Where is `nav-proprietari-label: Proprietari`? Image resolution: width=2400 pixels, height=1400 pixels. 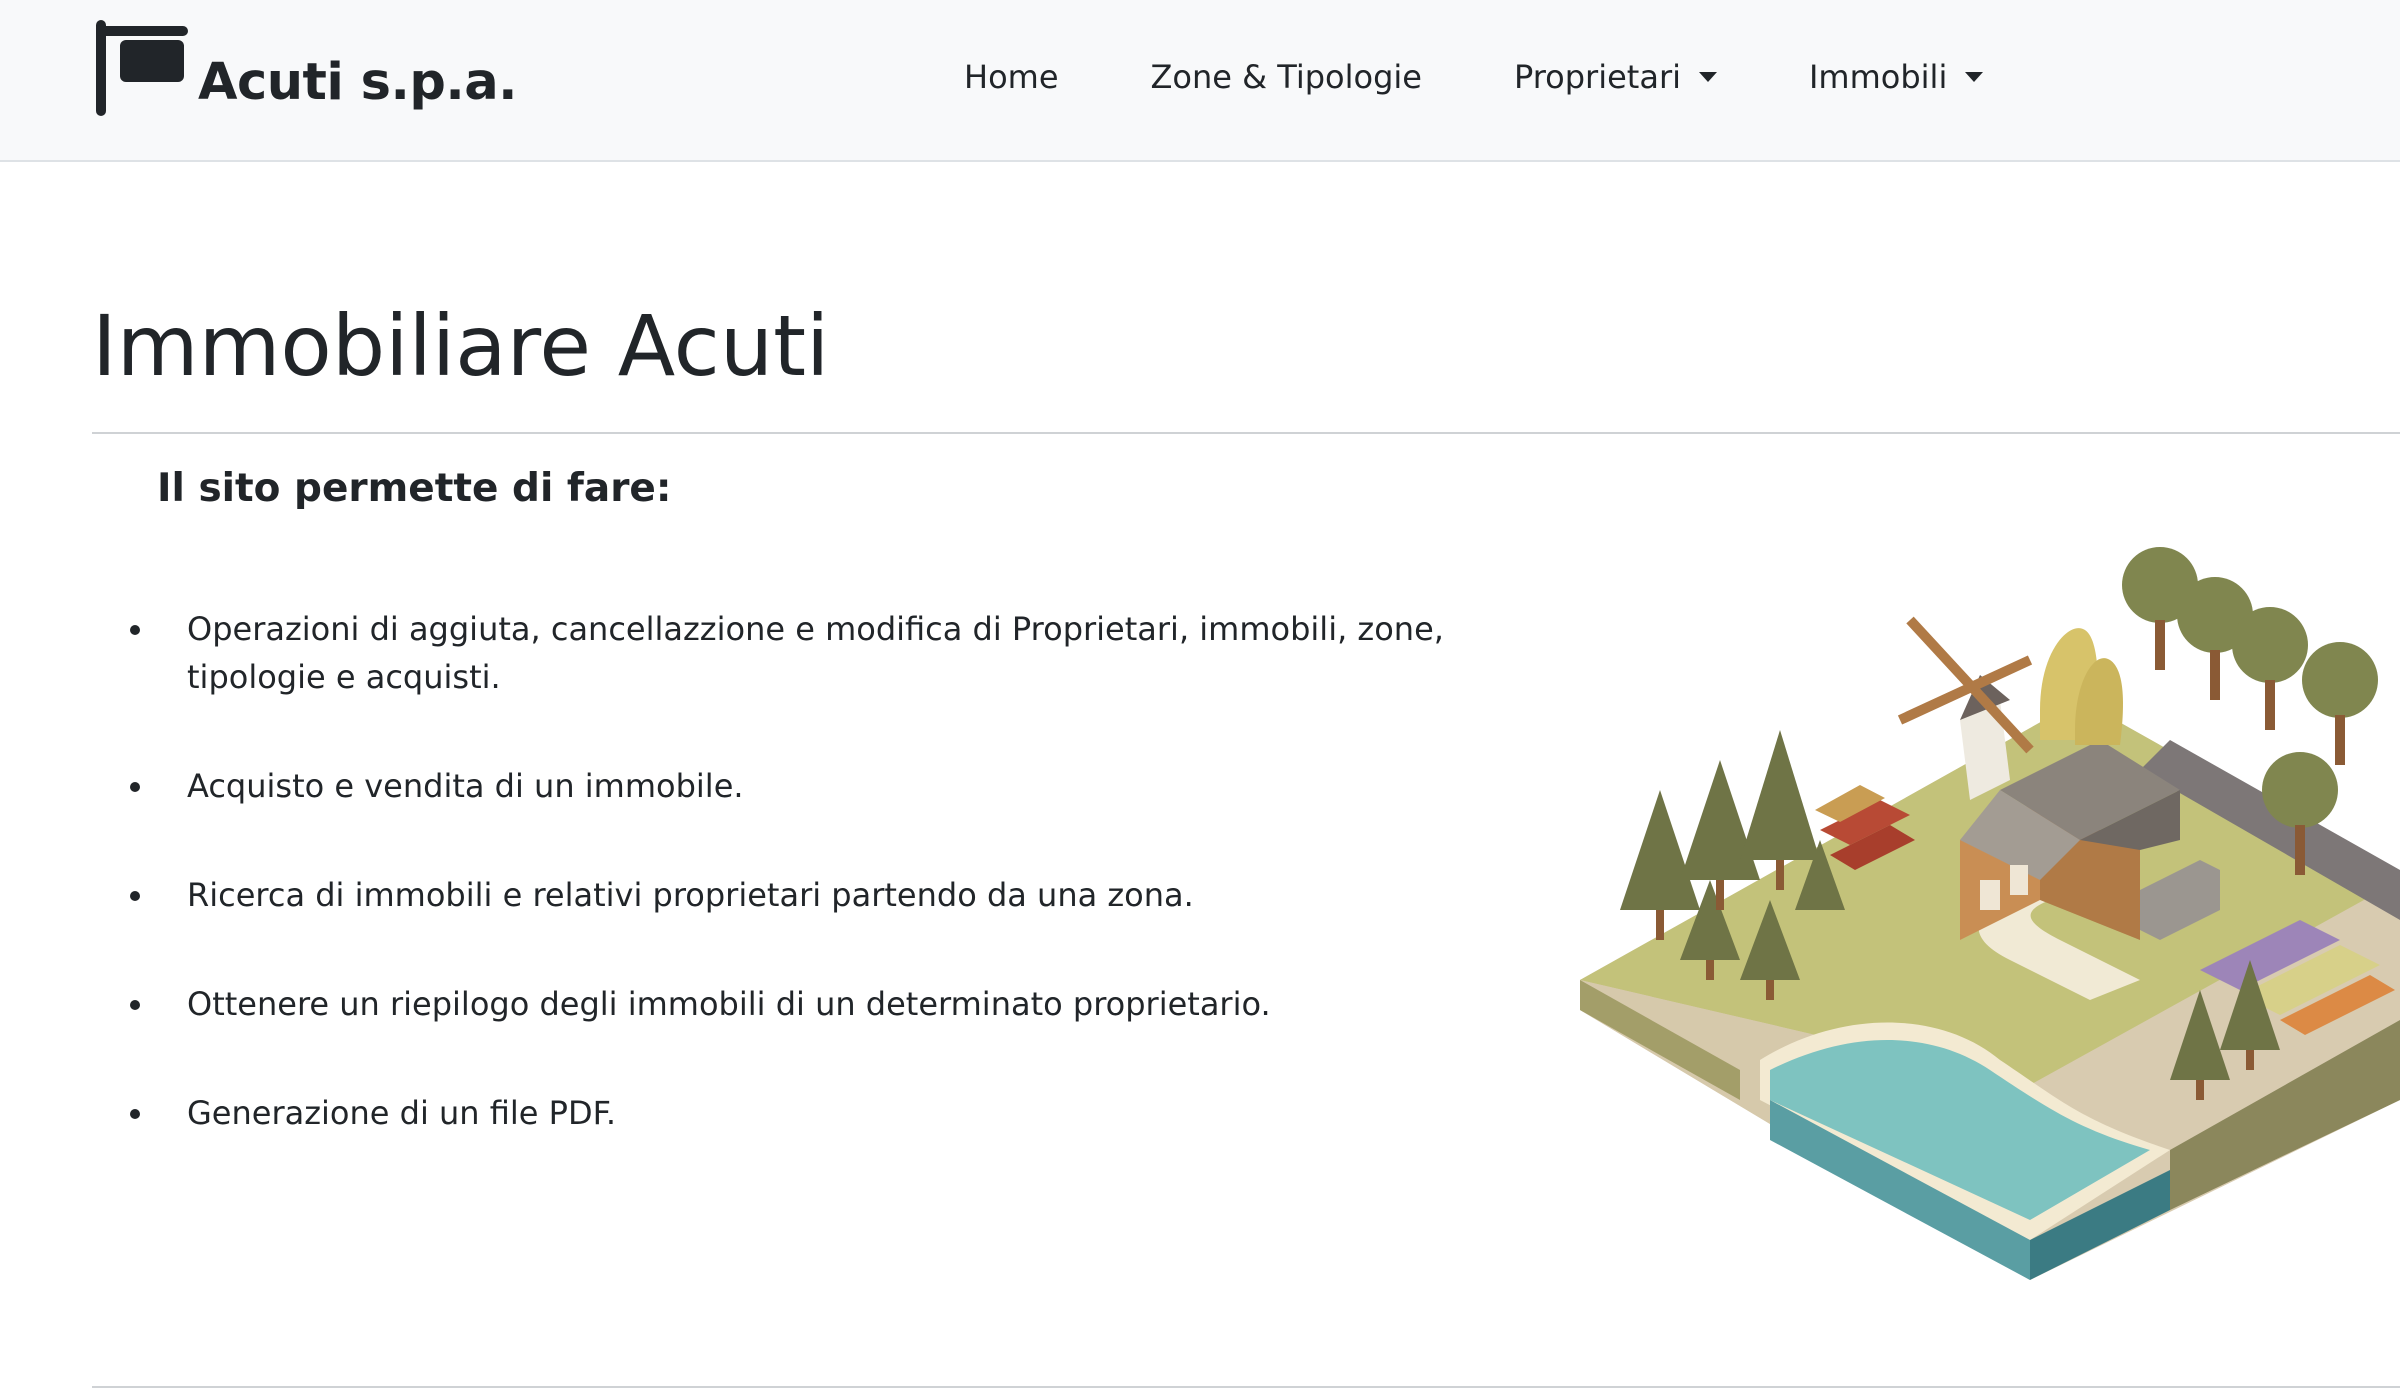
nav-proprietari-label: Proprietari is located at coordinates (1597, 77).